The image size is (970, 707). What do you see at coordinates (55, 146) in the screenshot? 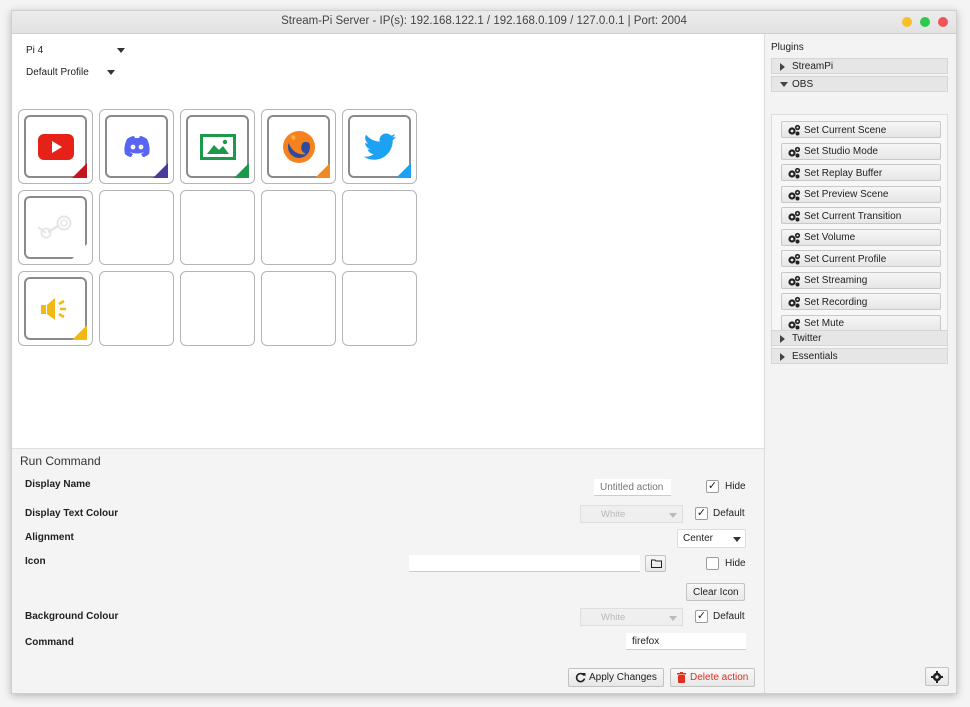
I see `action-cell-youtube` at bounding box center [55, 146].